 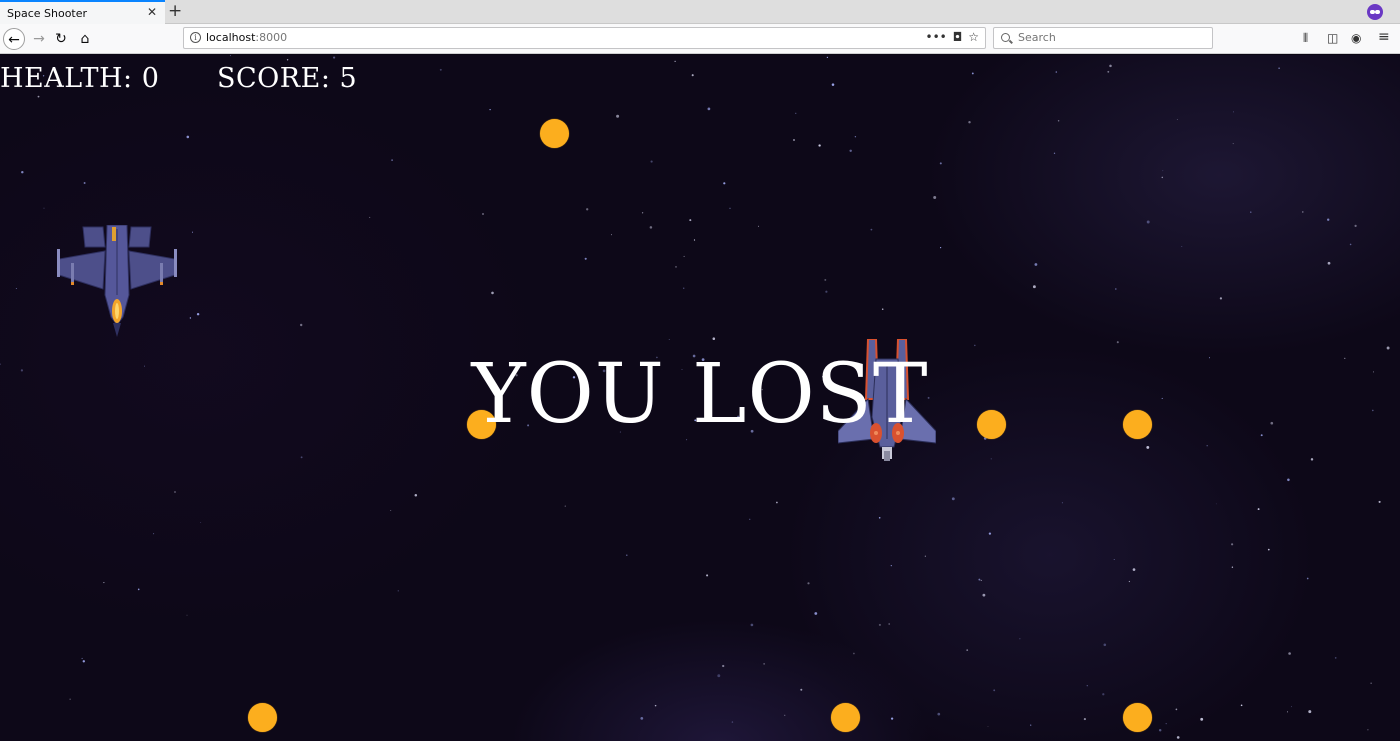 What do you see at coordinates (14, 39) in the screenshot?
I see `back-button: ←` at bounding box center [14, 39].